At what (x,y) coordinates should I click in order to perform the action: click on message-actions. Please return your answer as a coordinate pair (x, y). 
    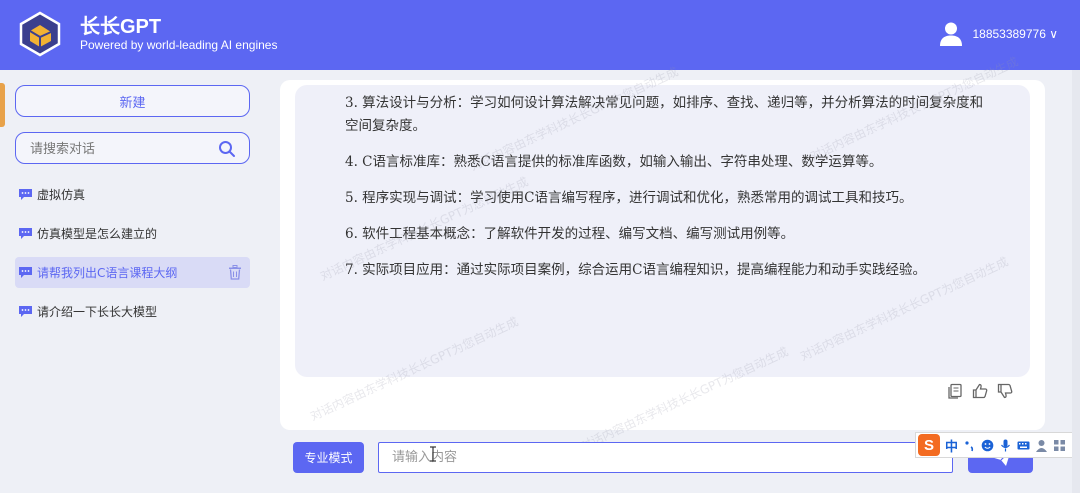
    Looking at the image, I should click on (980, 391).